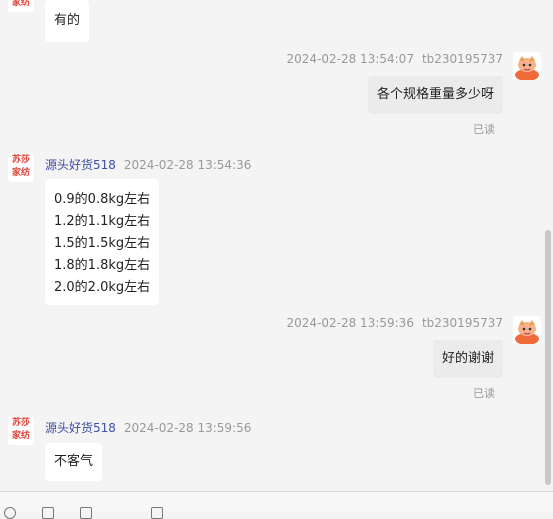 The height and width of the screenshot is (519, 553). Describe the element at coordinates (187, 428) in the screenshot. I see `message-time: 2024-02-28 13:59:56` at that location.